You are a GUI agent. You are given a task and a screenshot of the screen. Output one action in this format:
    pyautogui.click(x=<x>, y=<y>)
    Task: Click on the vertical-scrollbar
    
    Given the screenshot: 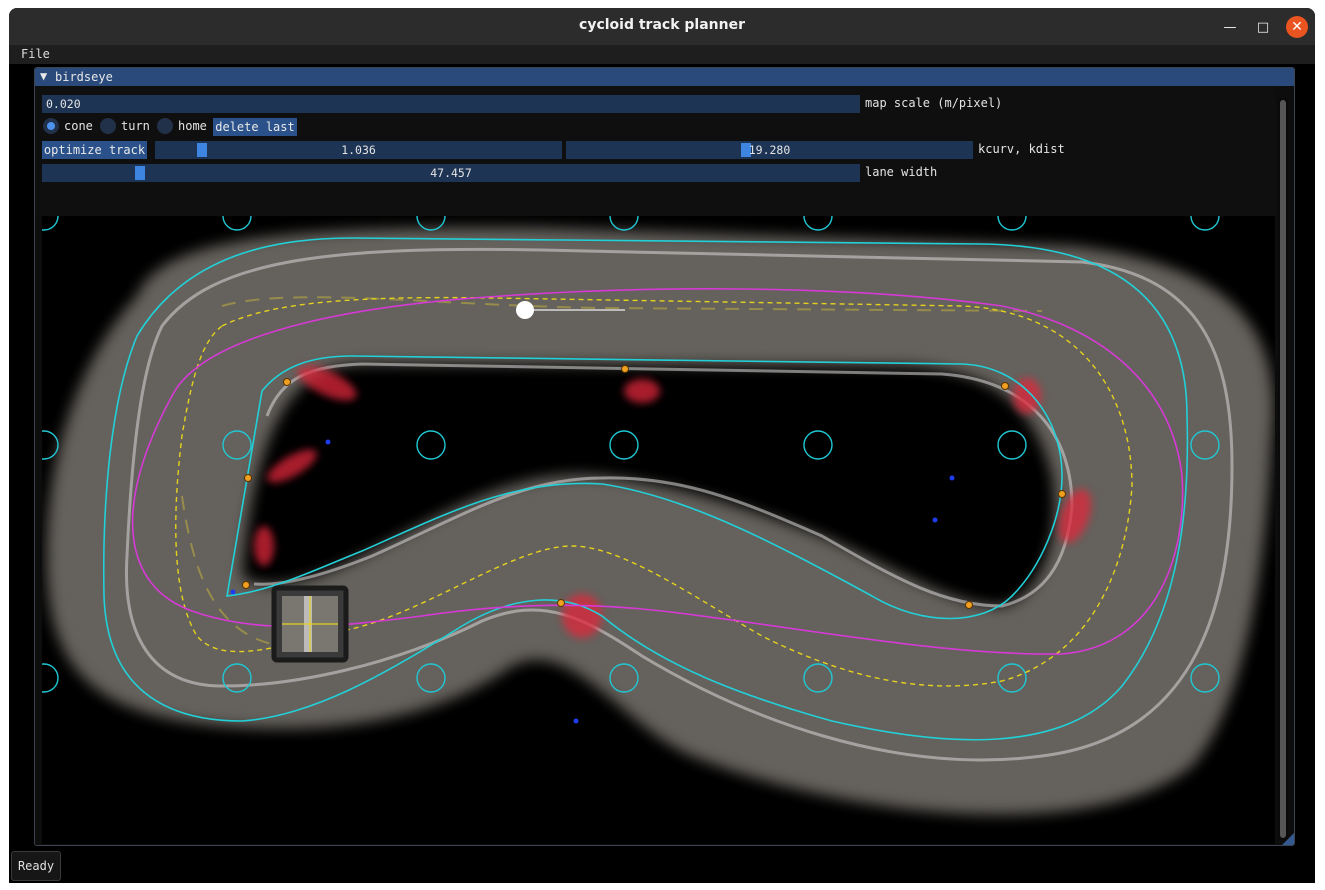 What is the action you would take?
    pyautogui.click(x=1283, y=469)
    